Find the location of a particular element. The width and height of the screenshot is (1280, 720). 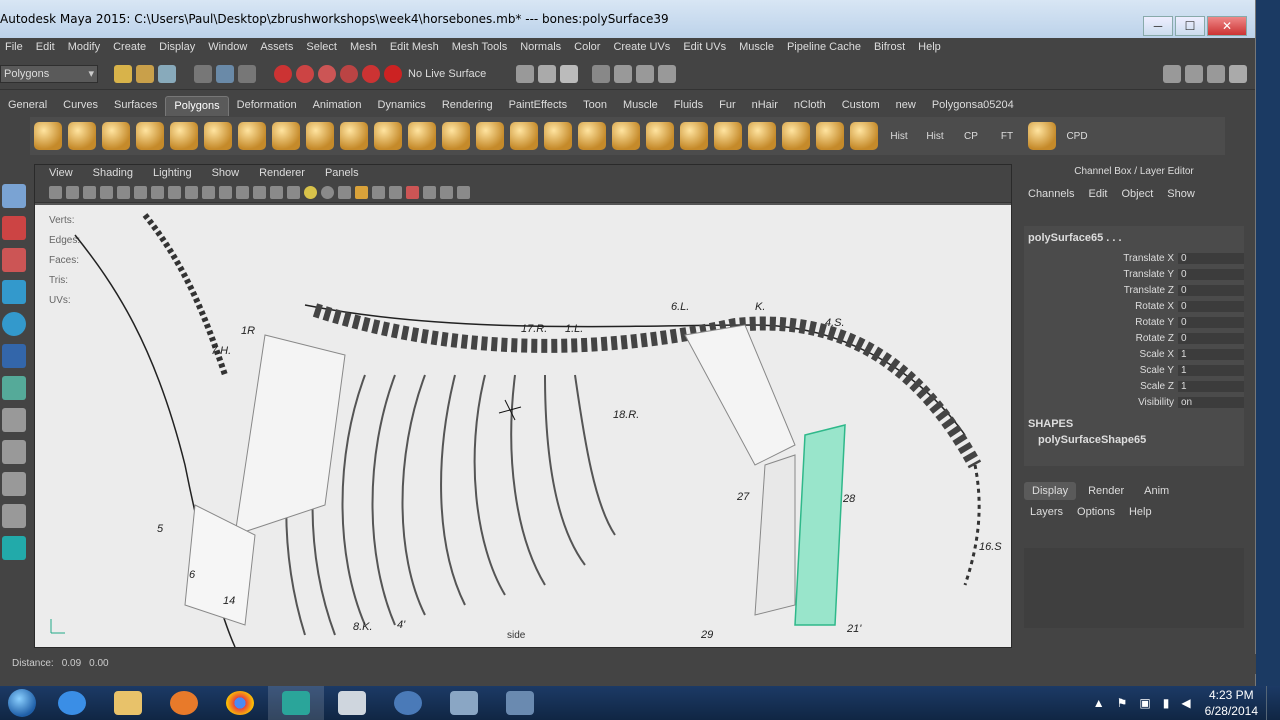

uv-editor-icon is located at coordinates (1042, 136).